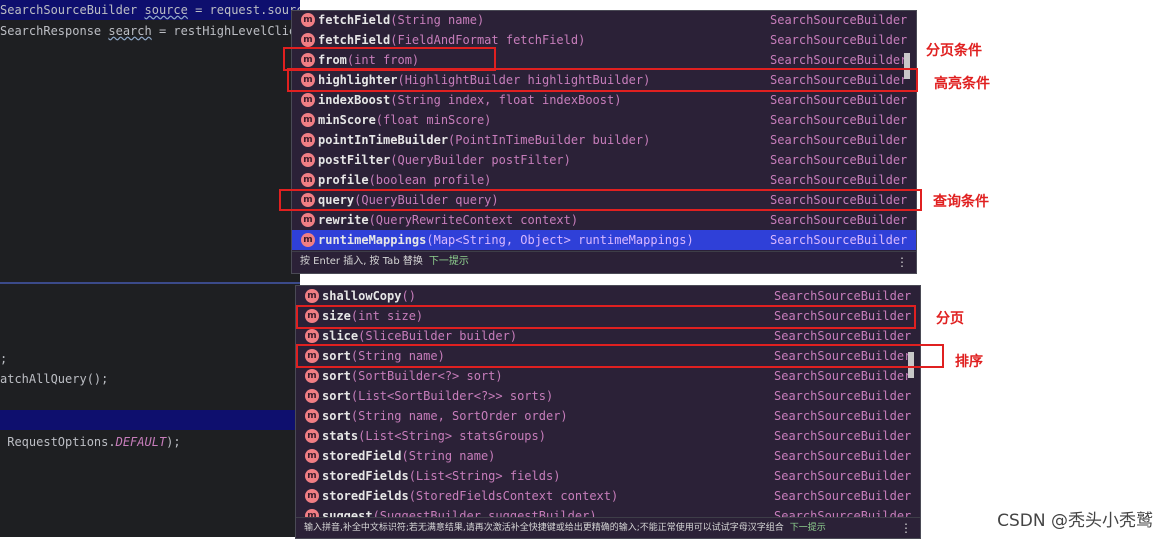 Image resolution: width=1167 pixels, height=539 pixels. What do you see at coordinates (969, 362) in the screenshot?
I see `annotation-sorting: 排序` at bounding box center [969, 362].